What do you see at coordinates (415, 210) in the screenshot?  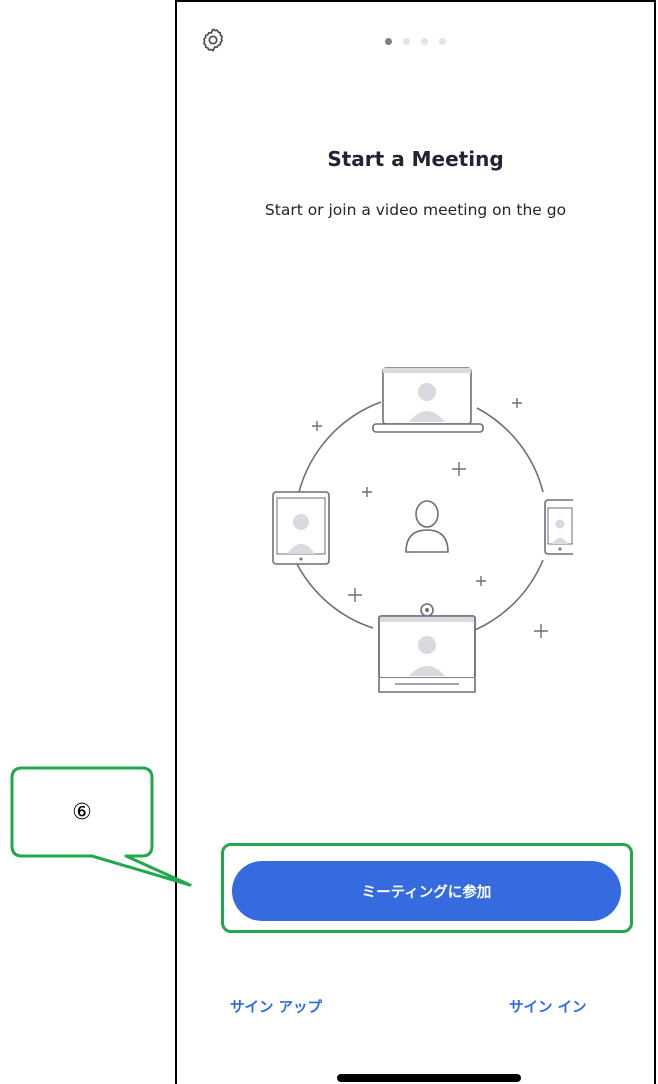 I see `page-subtitle: Start or join a video meeting on the go` at bounding box center [415, 210].